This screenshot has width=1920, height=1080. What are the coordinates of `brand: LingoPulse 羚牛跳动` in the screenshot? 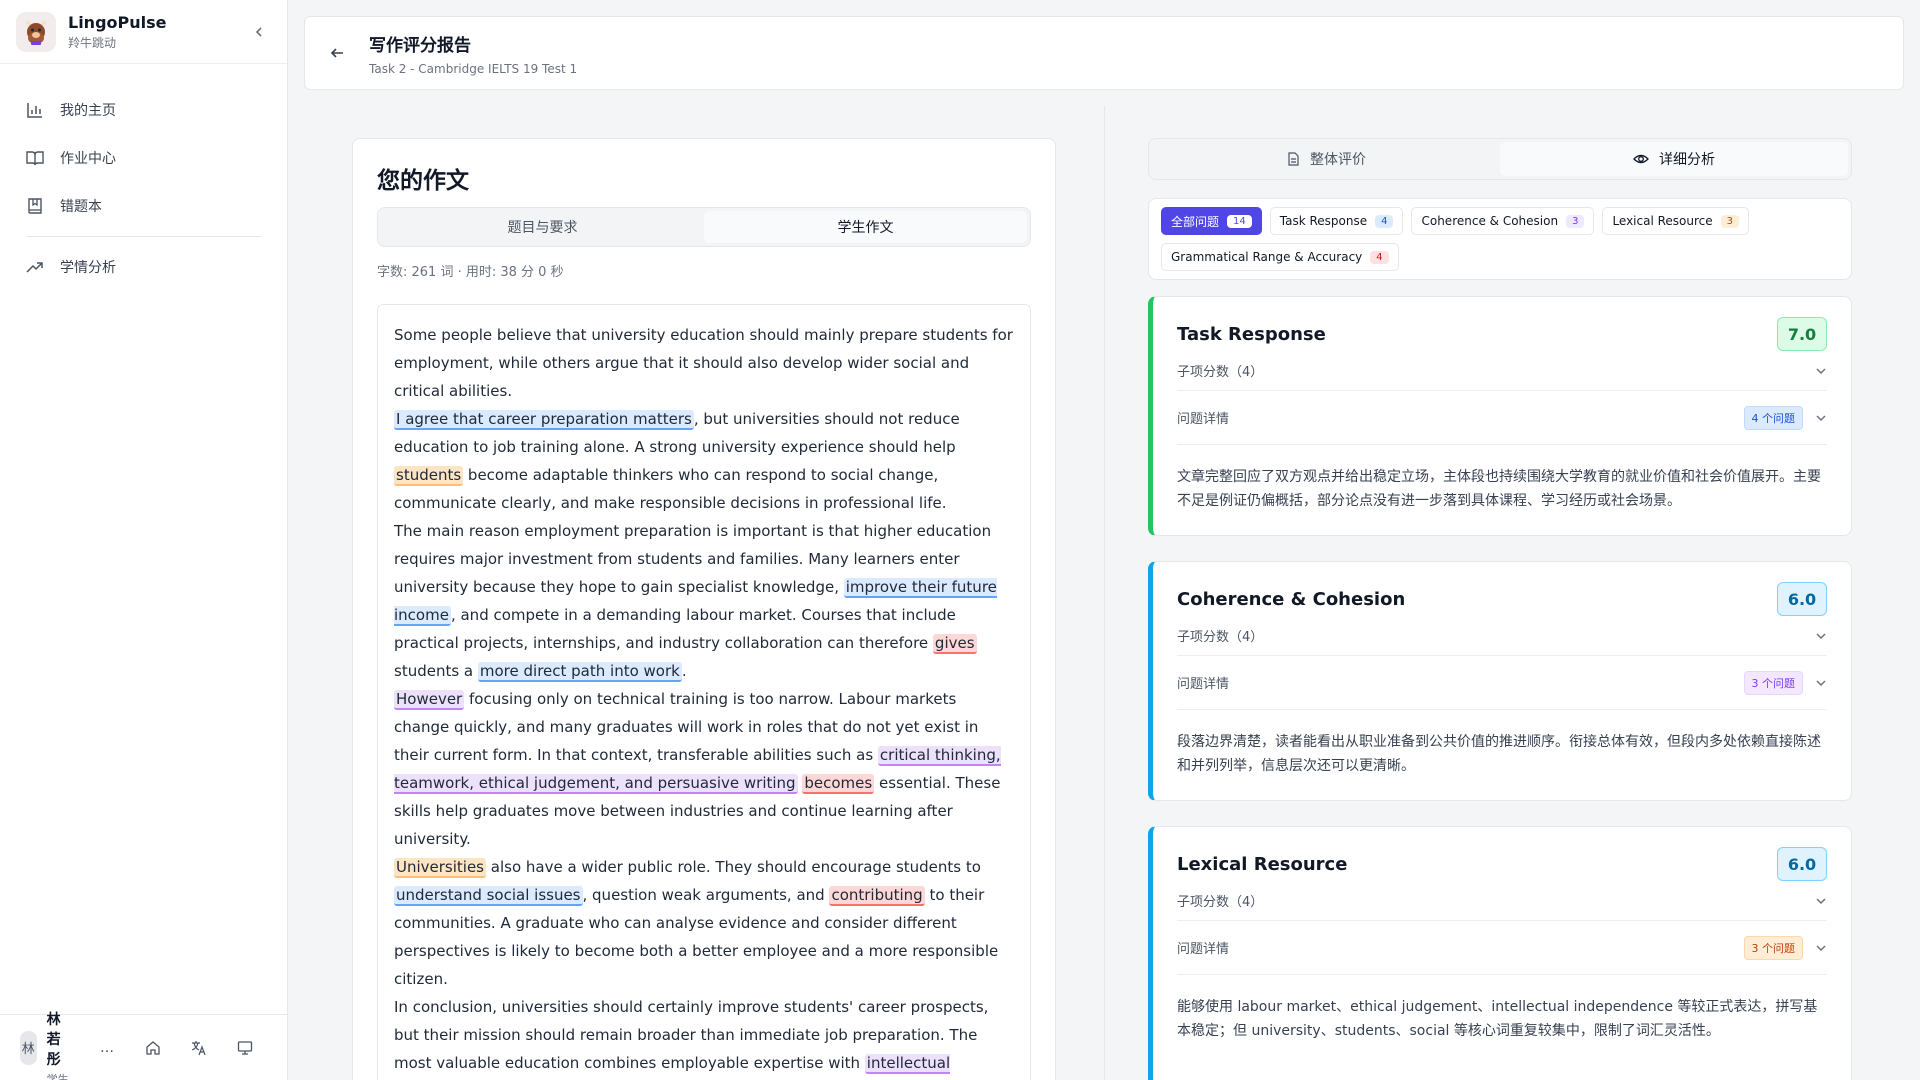 It's located at (143, 32).